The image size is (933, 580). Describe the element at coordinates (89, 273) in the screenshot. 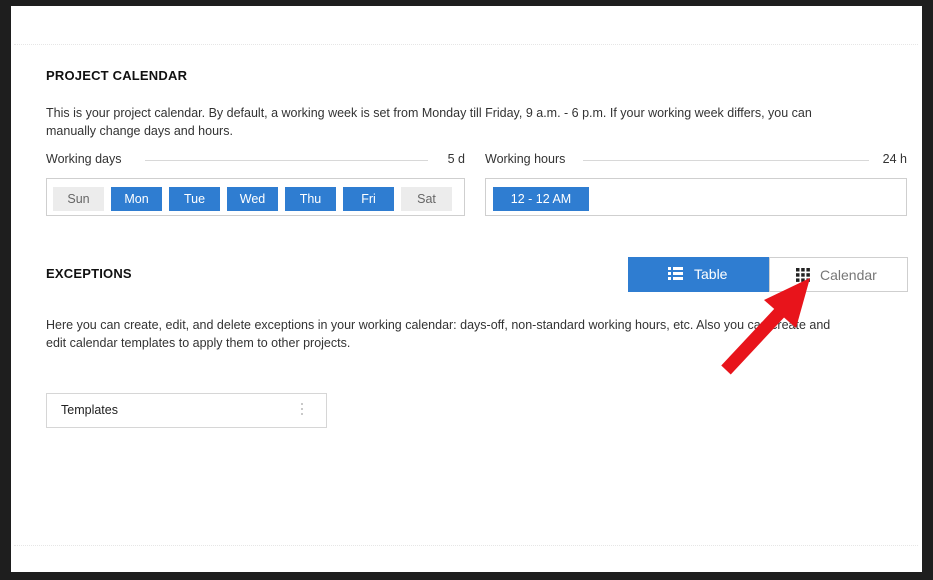

I see `exceptions-title: EXCEPTIONS` at that location.